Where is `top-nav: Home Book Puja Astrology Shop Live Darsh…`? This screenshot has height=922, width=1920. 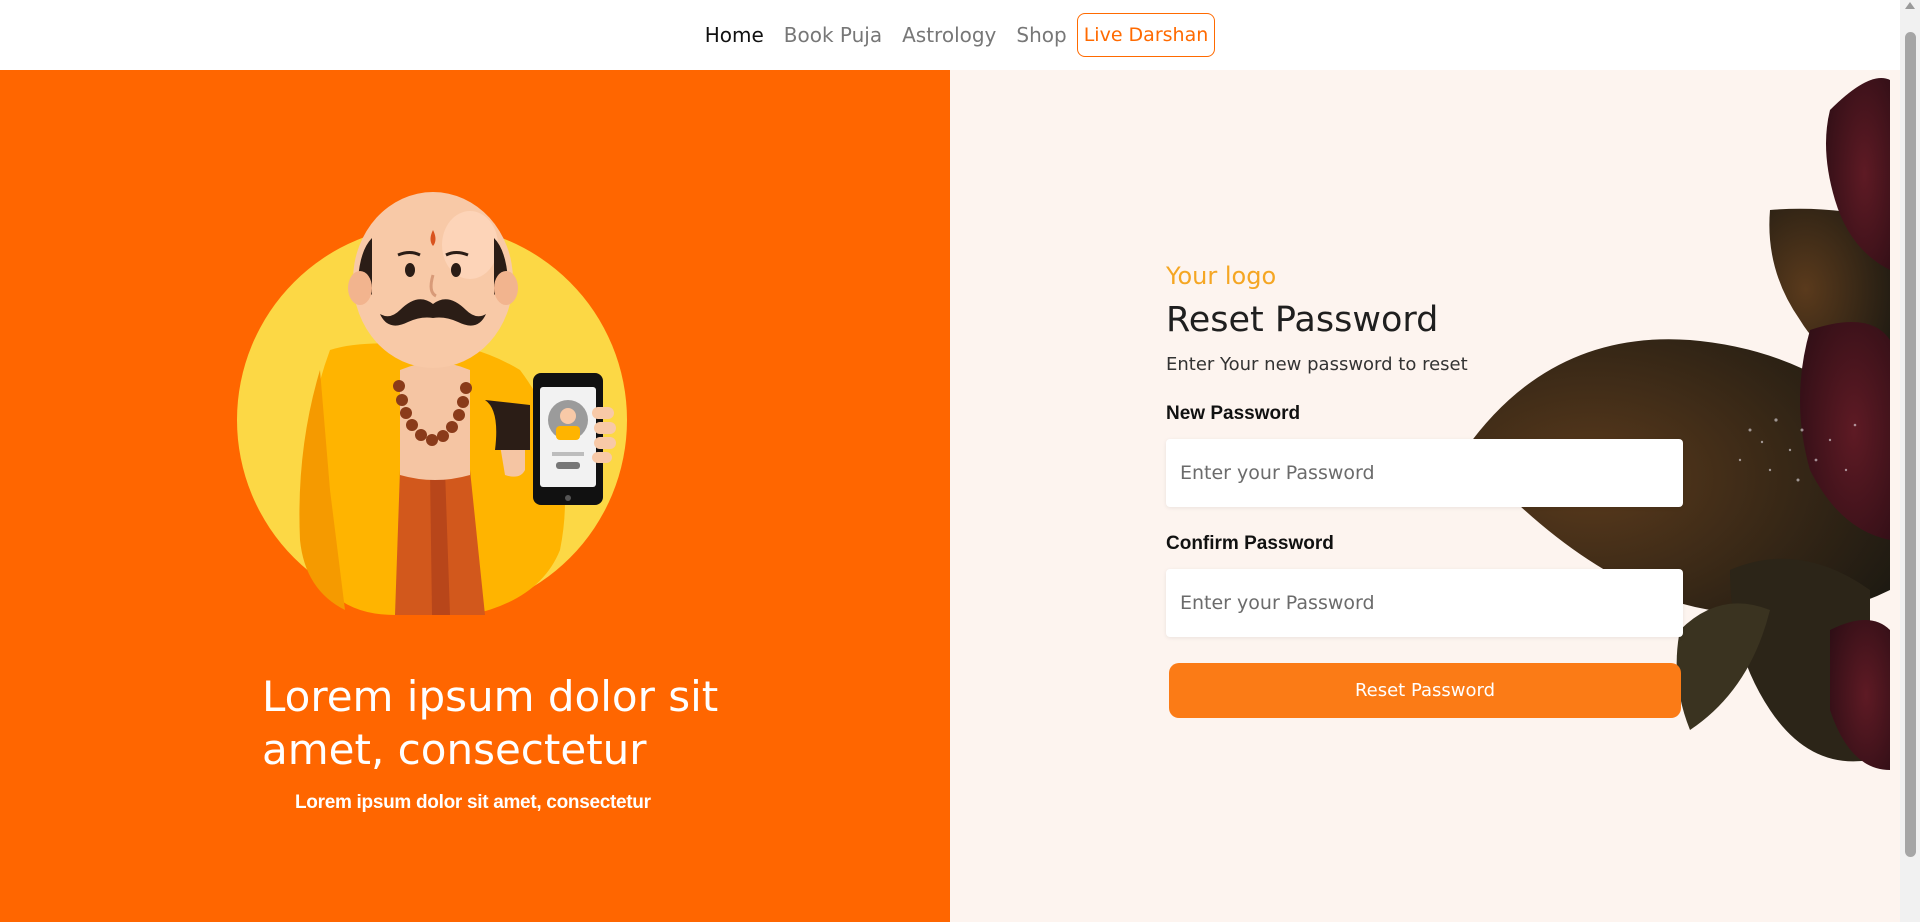
top-nav: Home Book Puja Astrology Shop Live Darsh… is located at coordinates (950, 35).